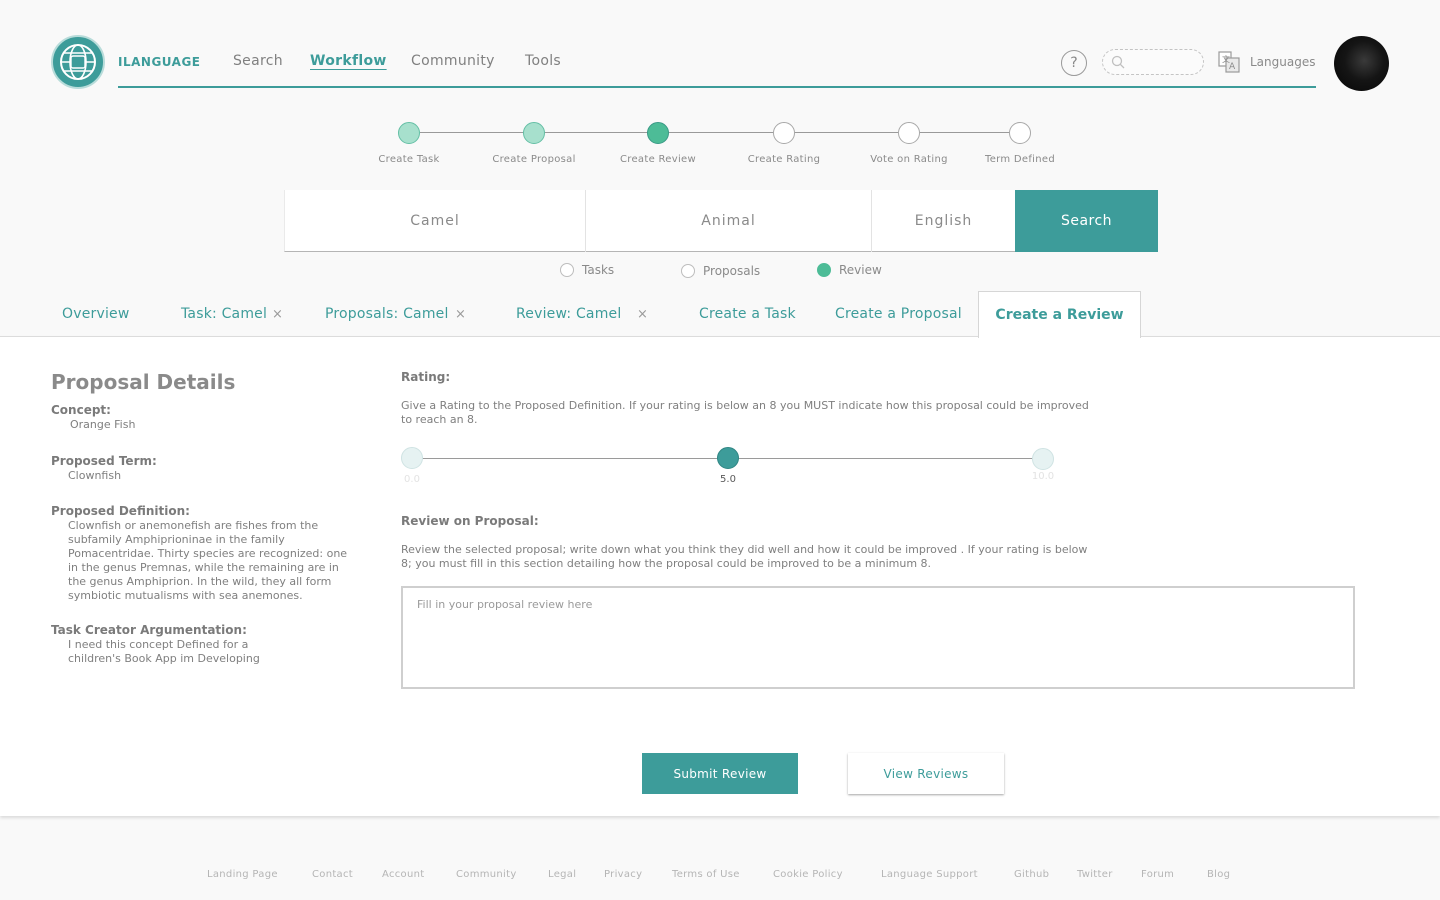 This screenshot has width=1440, height=900. What do you see at coordinates (387, 314) in the screenshot?
I see `tab-proposals-camel: Proposals: Camel` at bounding box center [387, 314].